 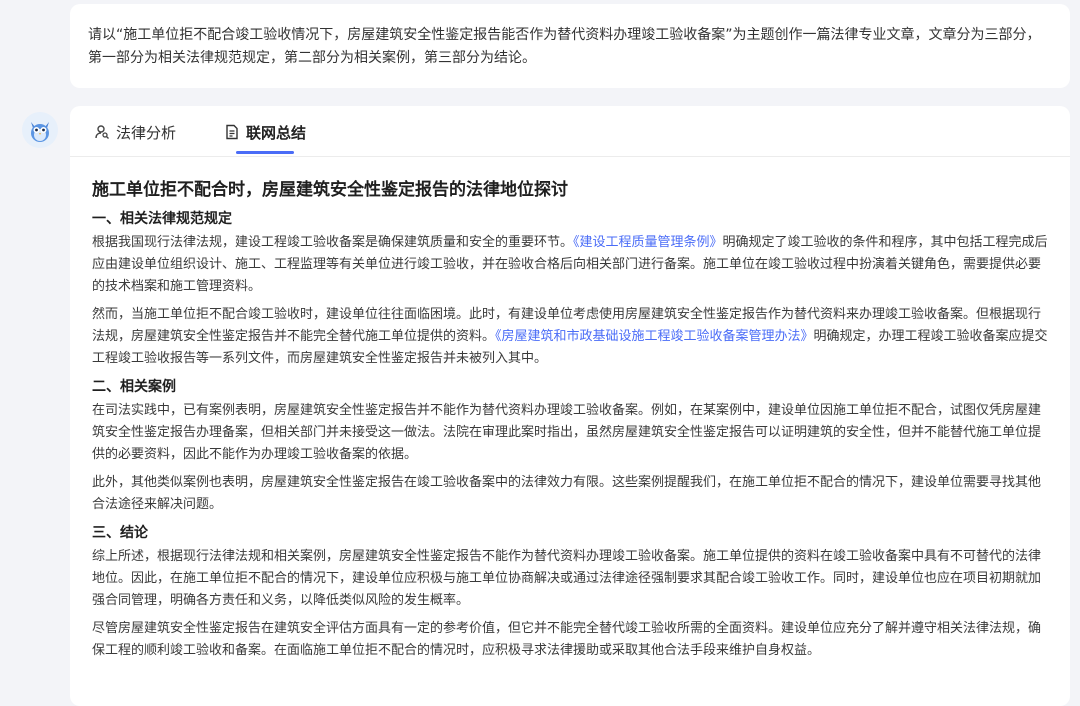 I want to click on regulation-link: 《房屋建筑和市政基础设施工程竣工验收备案管理办法》, so click(x=654, y=336).